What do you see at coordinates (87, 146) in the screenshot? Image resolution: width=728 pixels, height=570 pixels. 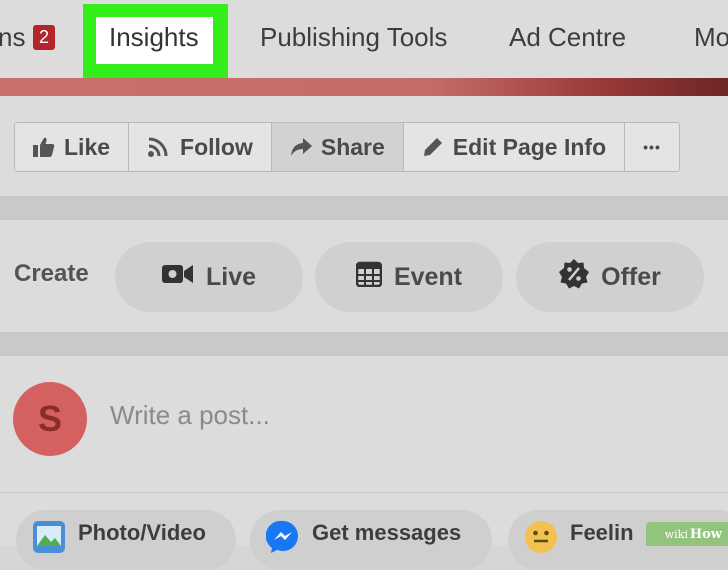 I see `like-label: Like` at bounding box center [87, 146].